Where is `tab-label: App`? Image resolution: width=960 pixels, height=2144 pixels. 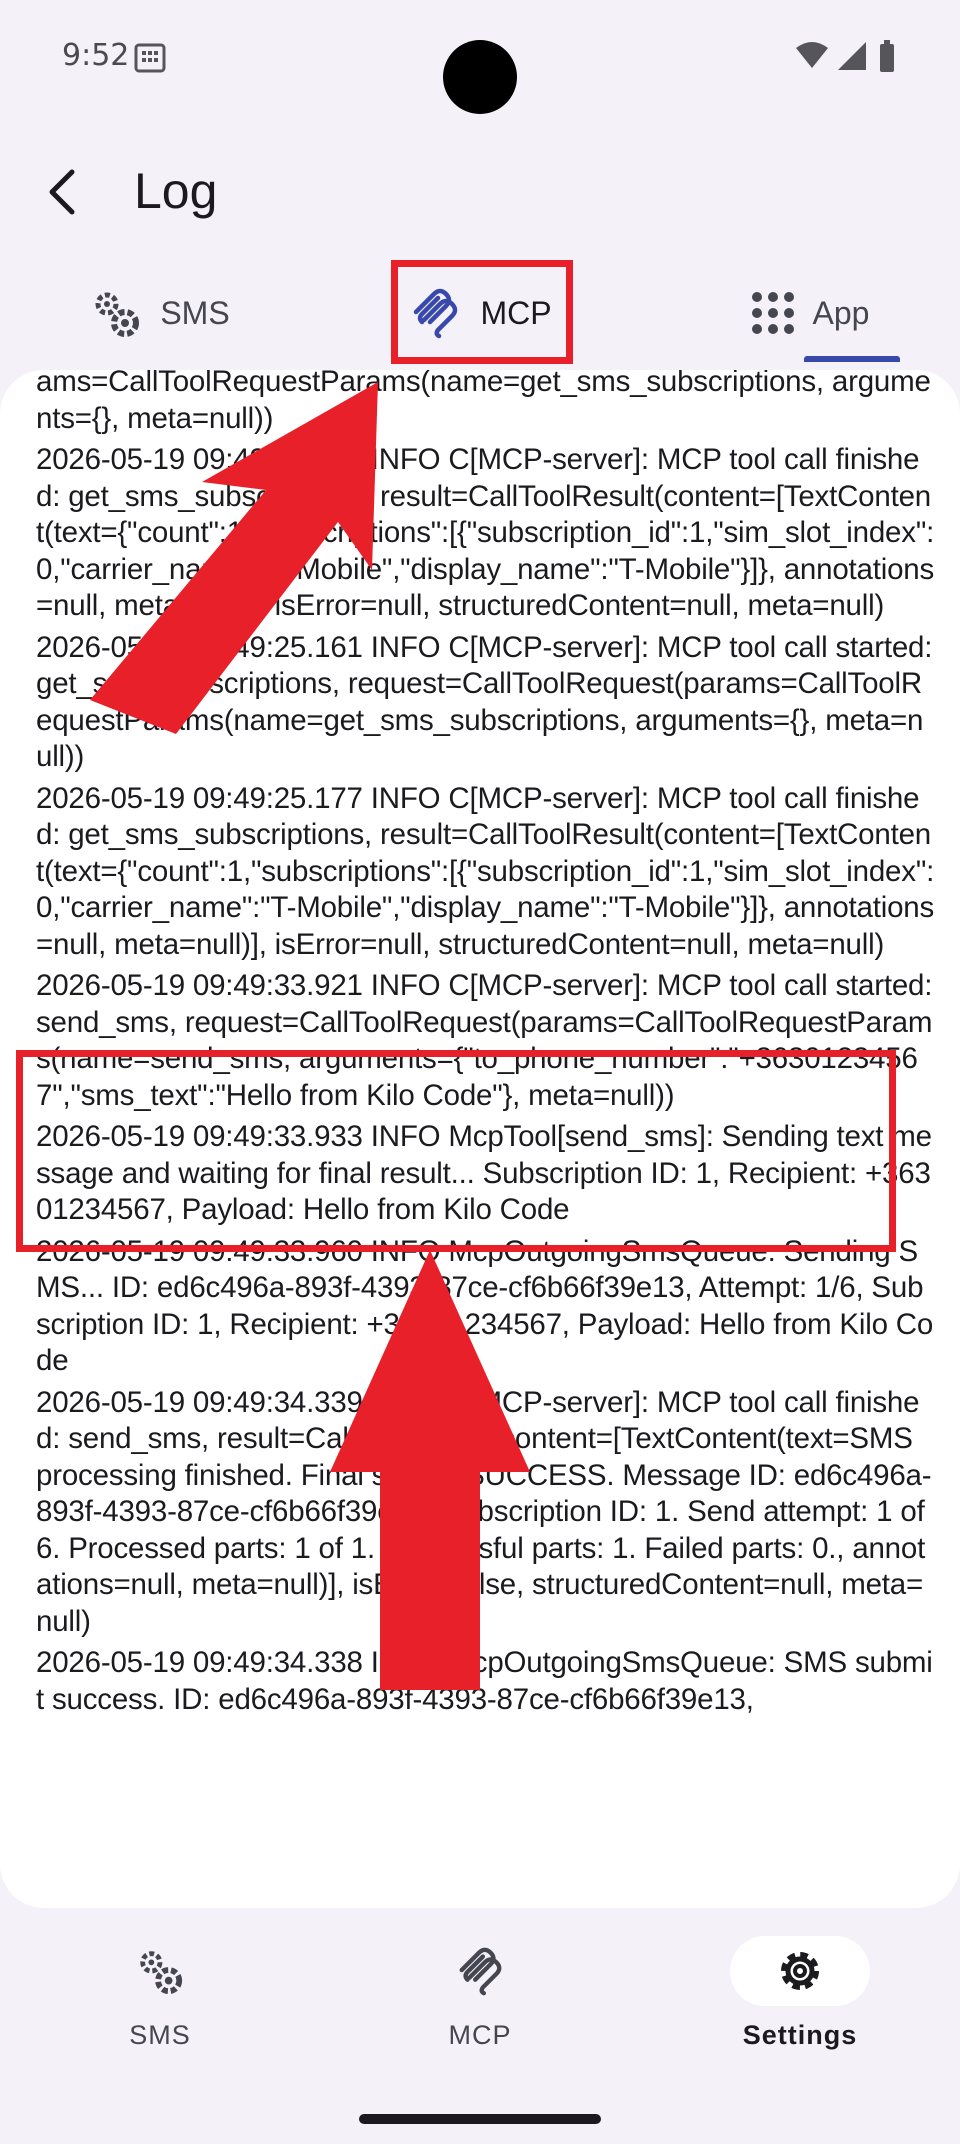
tab-label: App is located at coordinates (841, 312).